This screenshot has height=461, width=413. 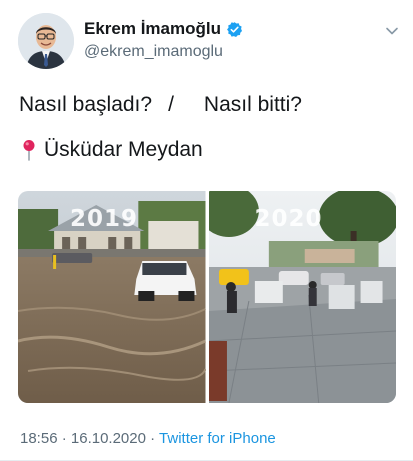 What do you see at coordinates (252, 104) in the screenshot?
I see `tweet-text-part2: Nasıl bitti?` at bounding box center [252, 104].